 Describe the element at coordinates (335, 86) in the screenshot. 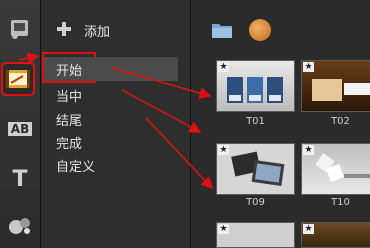

I see `thumbnail-t02: ★` at that location.